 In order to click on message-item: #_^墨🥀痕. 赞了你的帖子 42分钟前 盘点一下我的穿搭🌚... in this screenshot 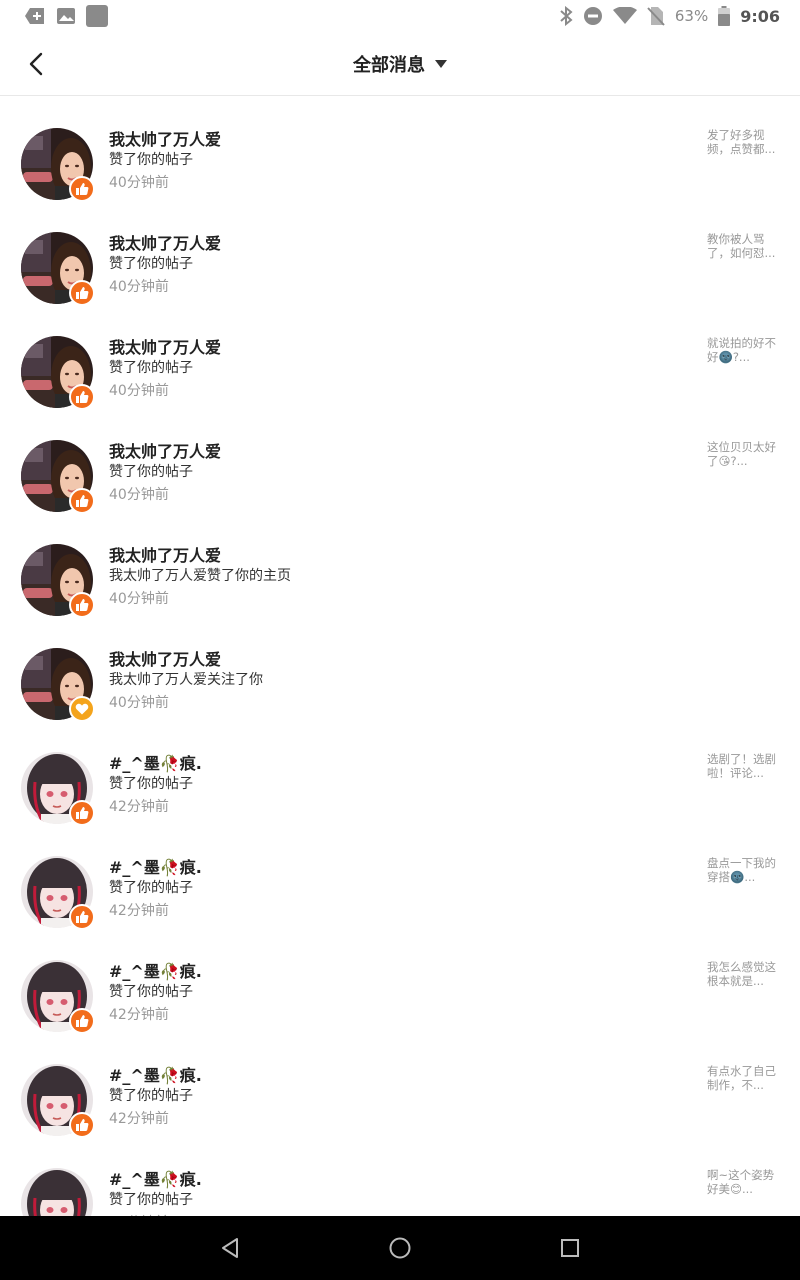, I will do `click(400, 877)`.